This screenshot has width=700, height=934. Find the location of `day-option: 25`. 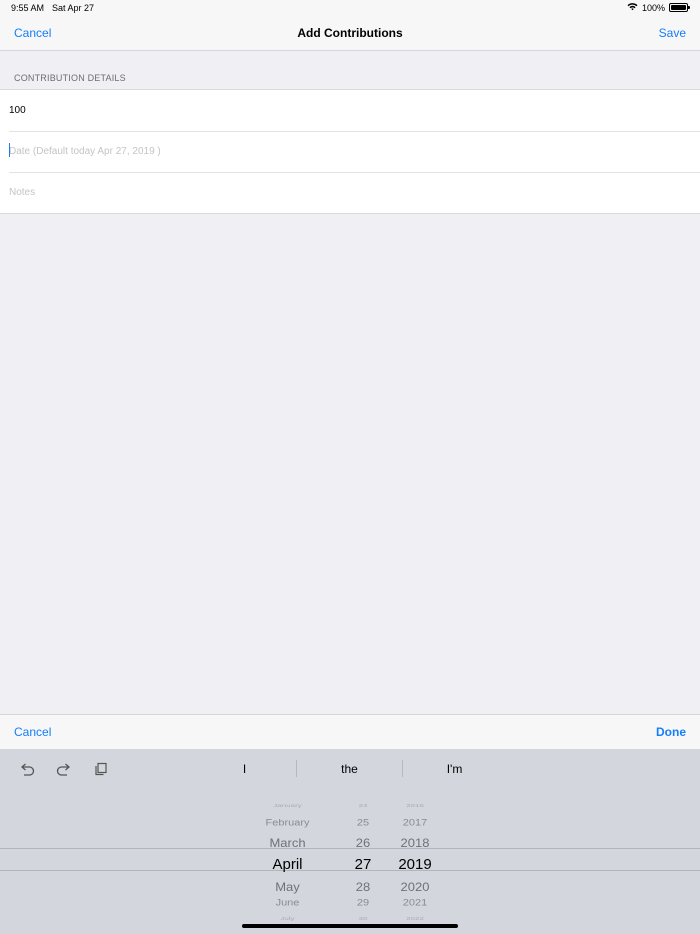

day-option: 25 is located at coordinates (363, 823).